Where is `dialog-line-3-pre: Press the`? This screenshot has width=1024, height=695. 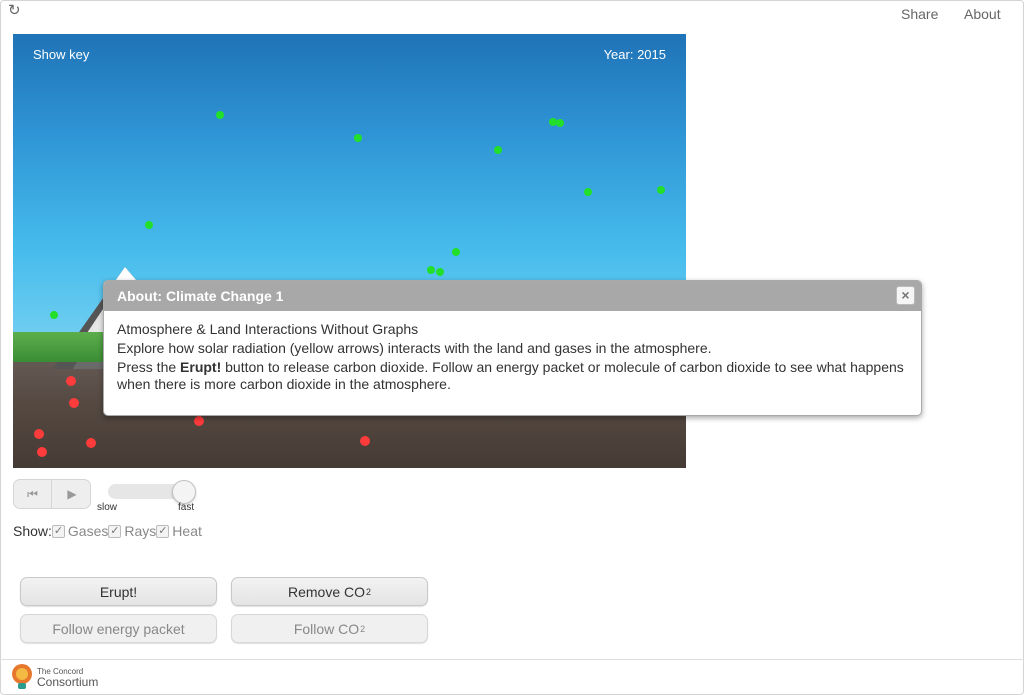 dialog-line-3-pre: Press the is located at coordinates (149, 367).